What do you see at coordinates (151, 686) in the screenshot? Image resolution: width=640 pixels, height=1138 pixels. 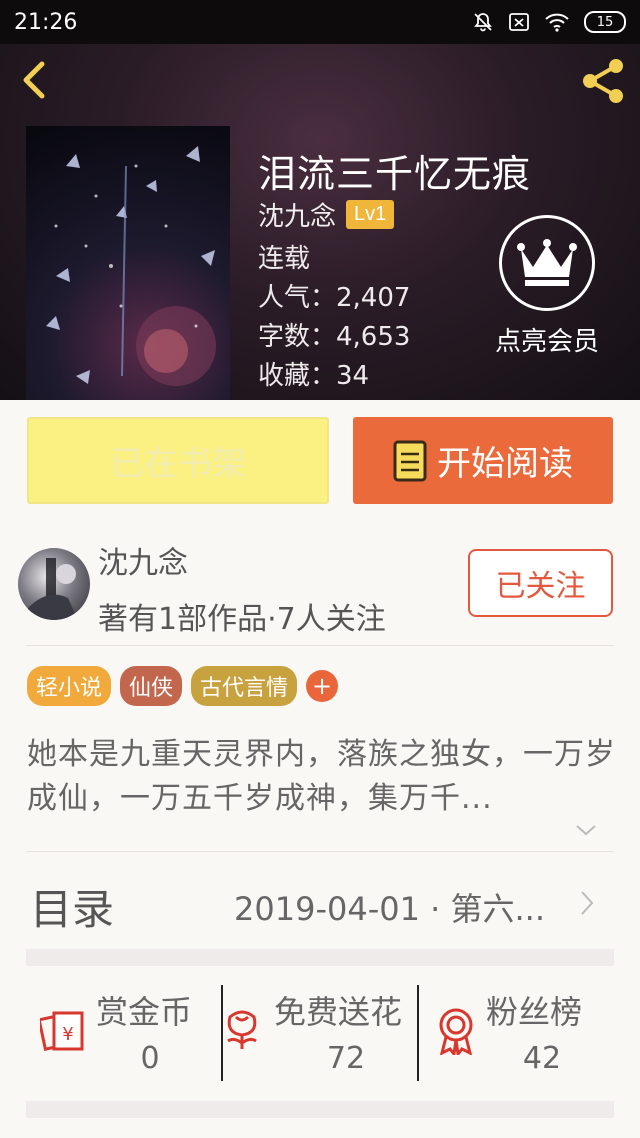 I see `tag-xianxia: 仙侠` at bounding box center [151, 686].